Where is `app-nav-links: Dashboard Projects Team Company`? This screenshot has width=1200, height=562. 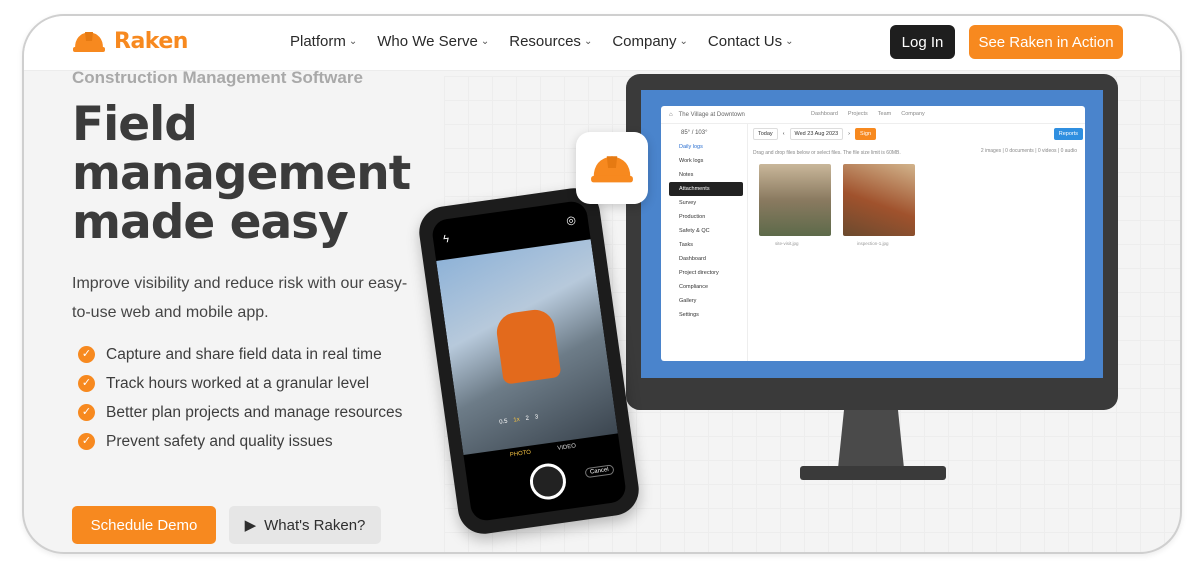
app-nav-links: Dashboard Projects Team Company is located at coordinates (868, 114).